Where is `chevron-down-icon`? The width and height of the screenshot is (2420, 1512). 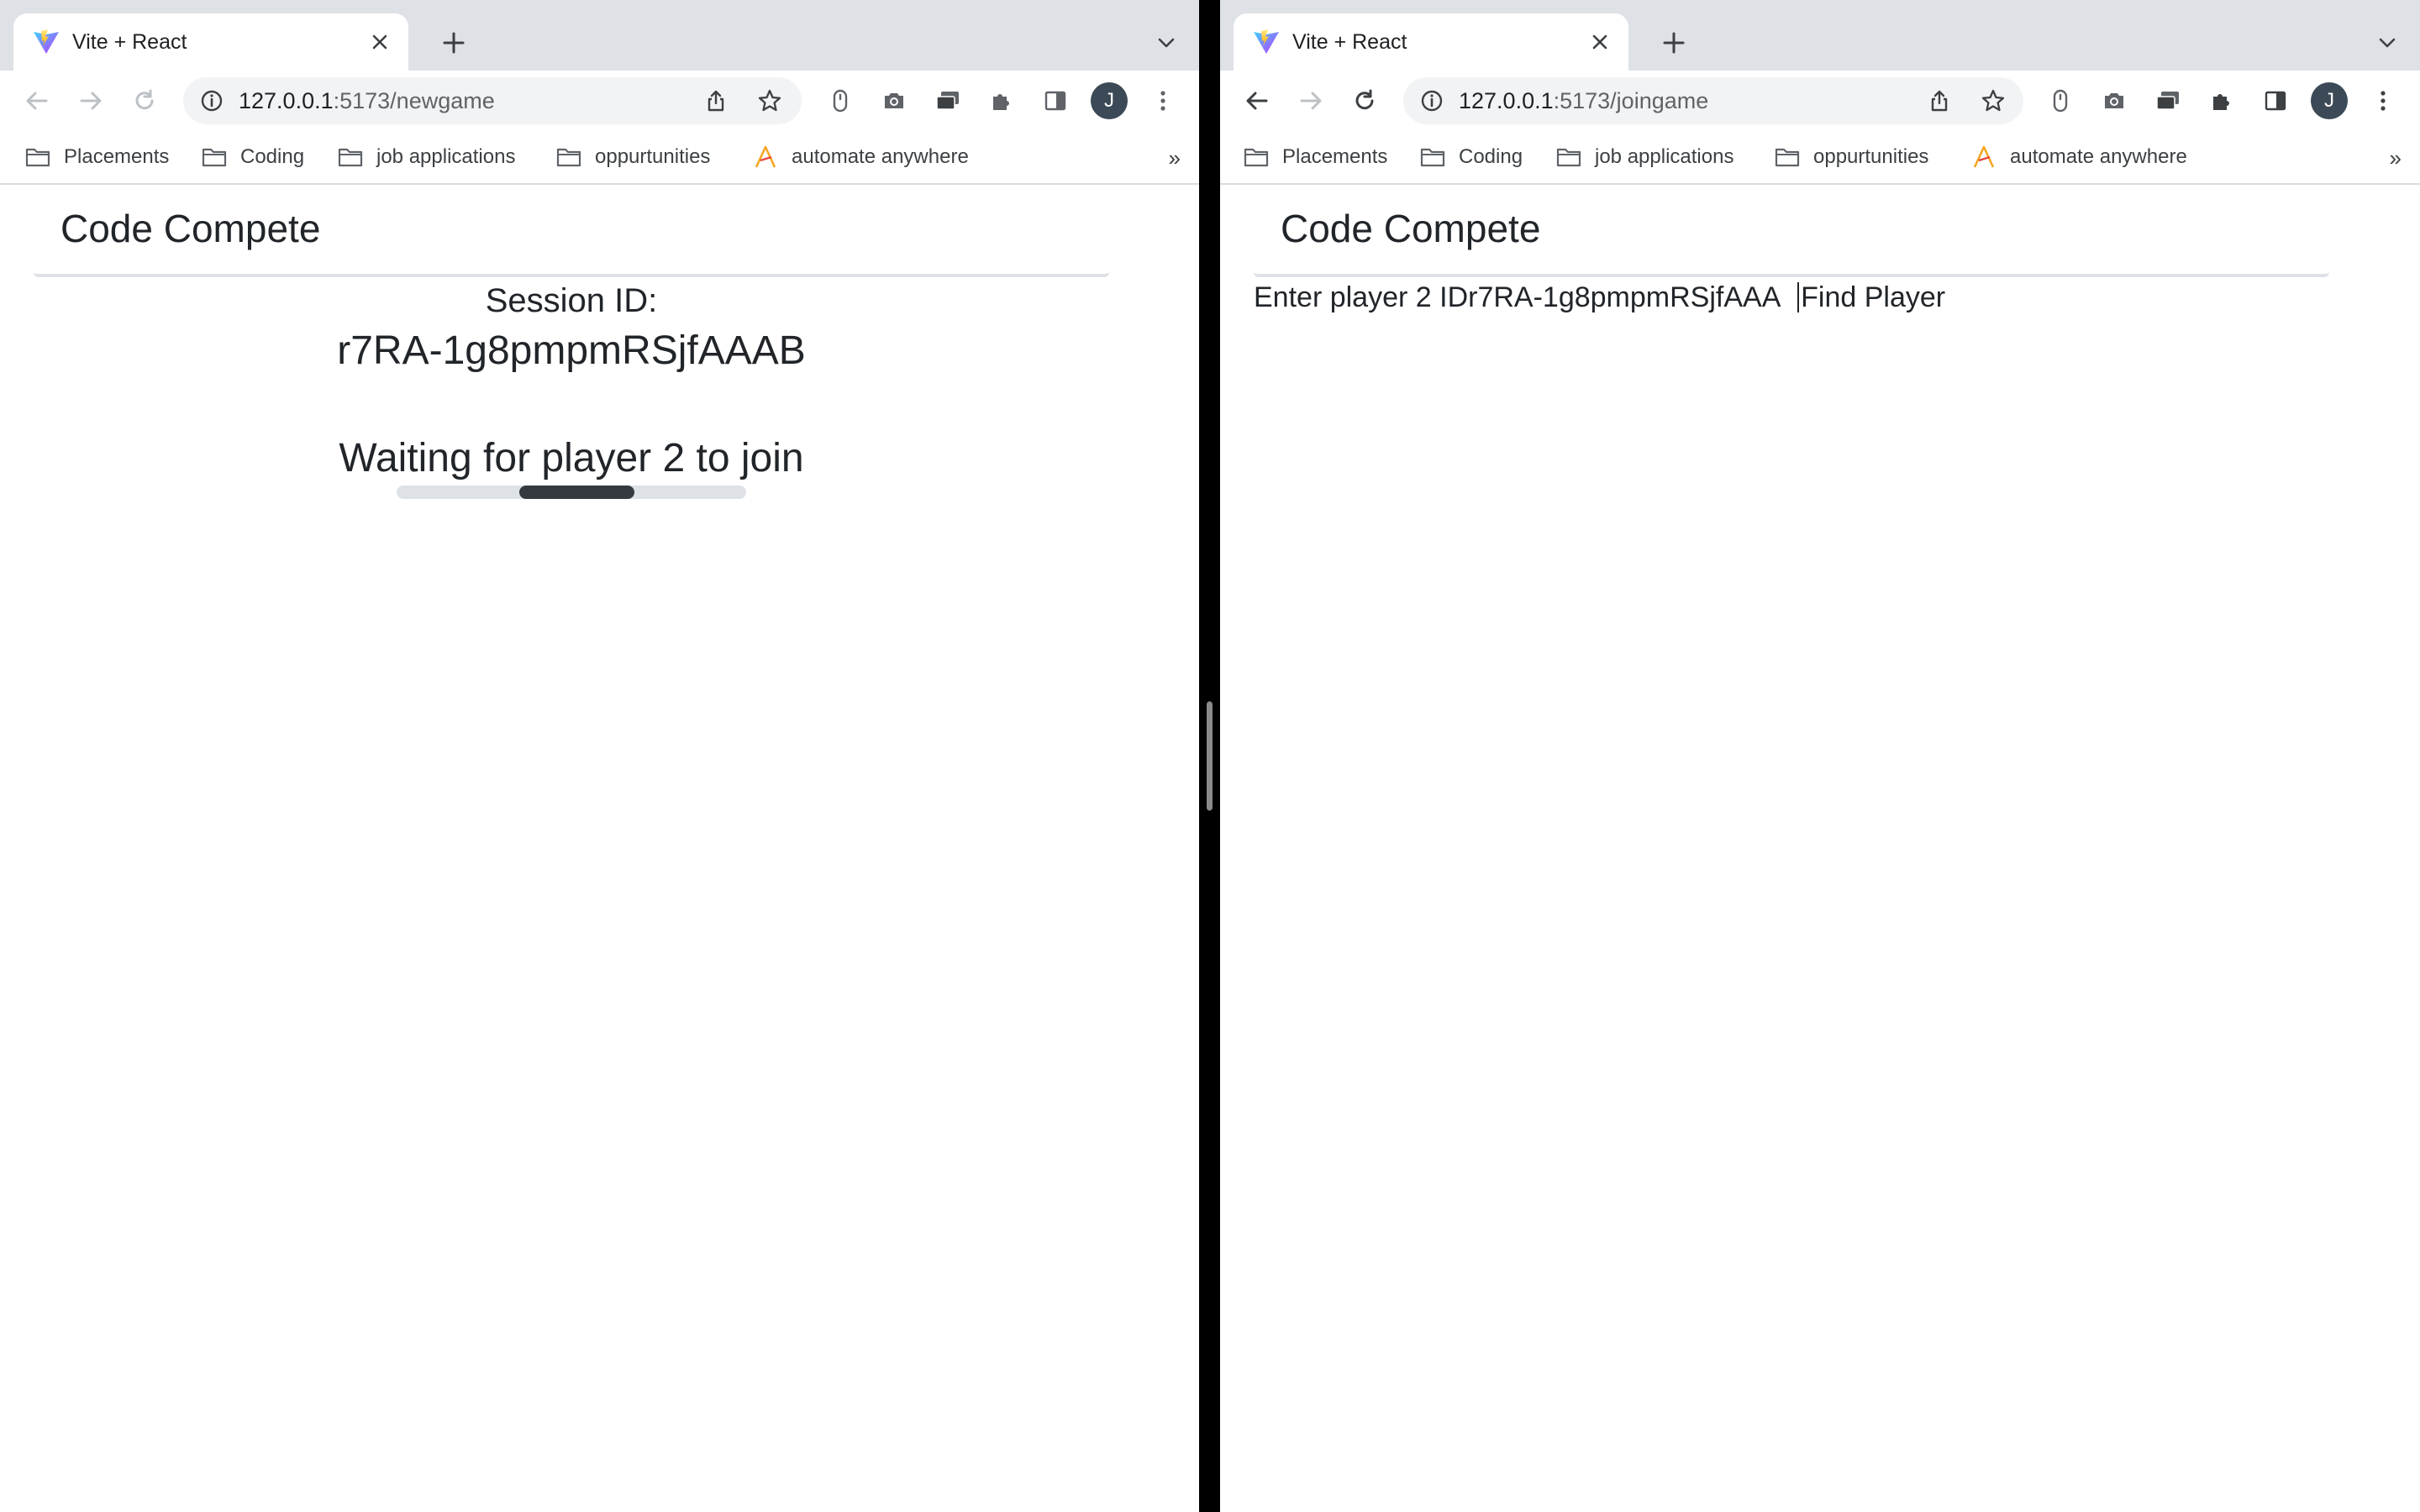
chevron-down-icon is located at coordinates (1166, 43).